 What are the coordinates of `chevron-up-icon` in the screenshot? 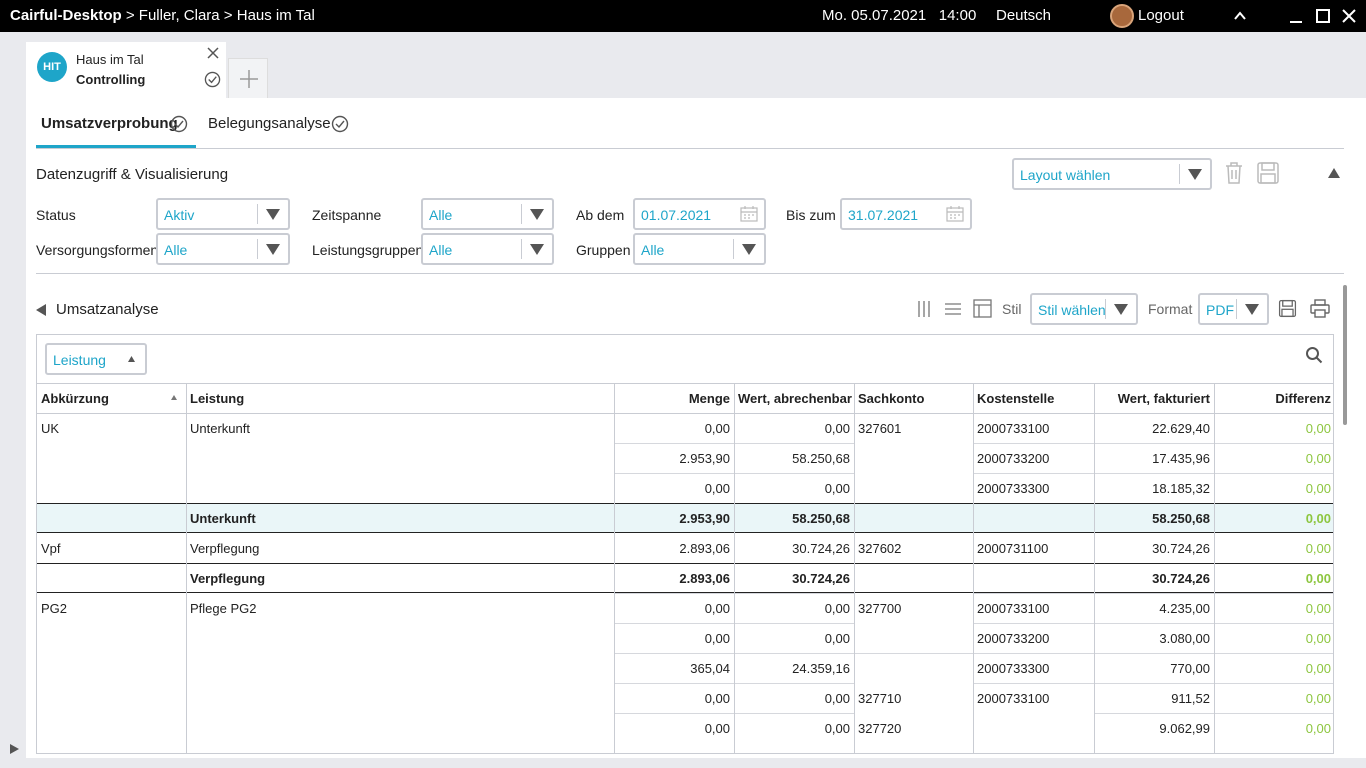 It's located at (1240, 16).